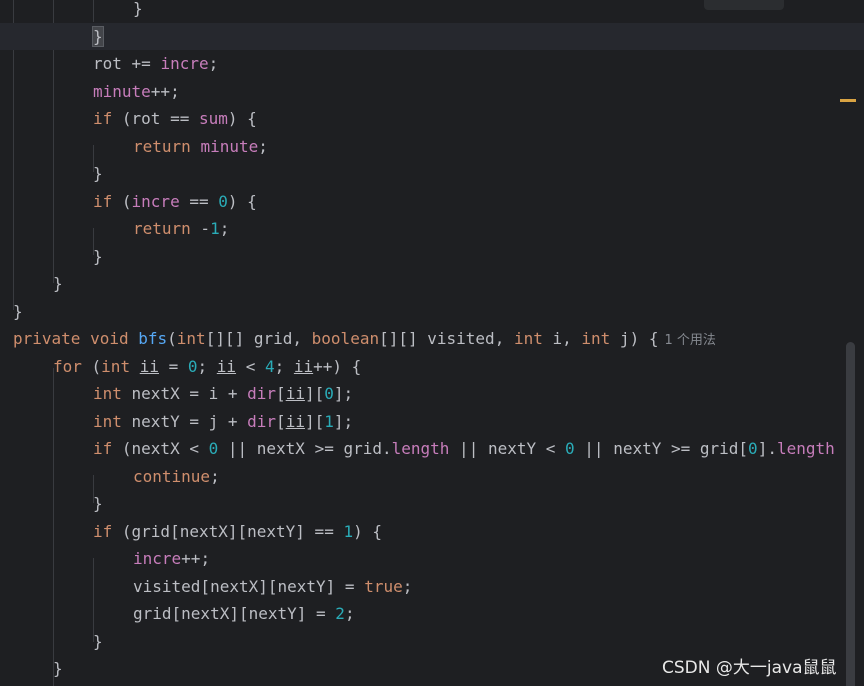  What do you see at coordinates (184, 393) in the screenshot?
I see `code-token: nextX = i +` at bounding box center [184, 393].